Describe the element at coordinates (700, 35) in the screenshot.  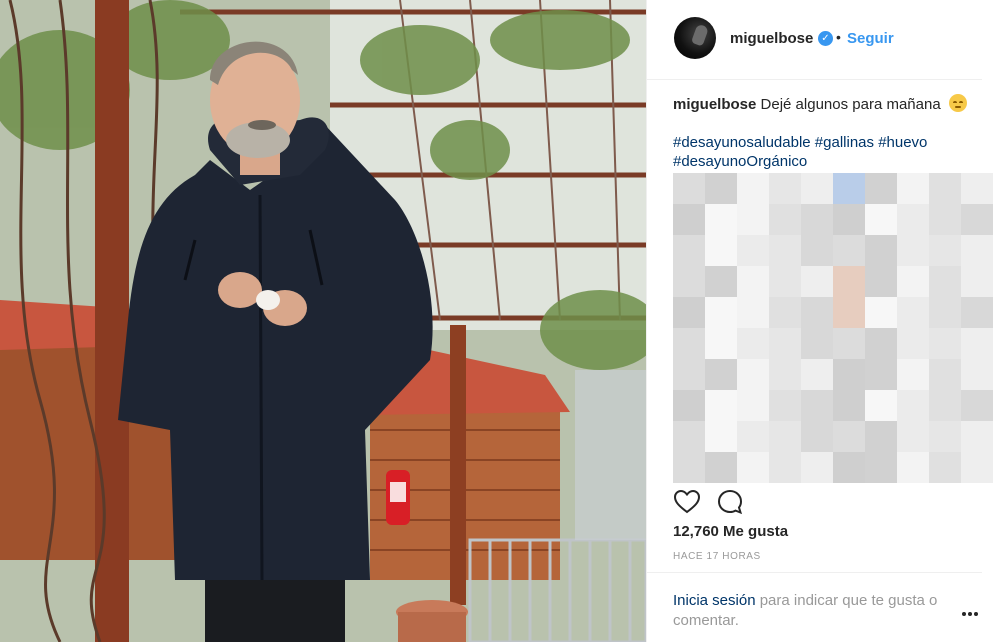
I see `avatar-figure` at that location.